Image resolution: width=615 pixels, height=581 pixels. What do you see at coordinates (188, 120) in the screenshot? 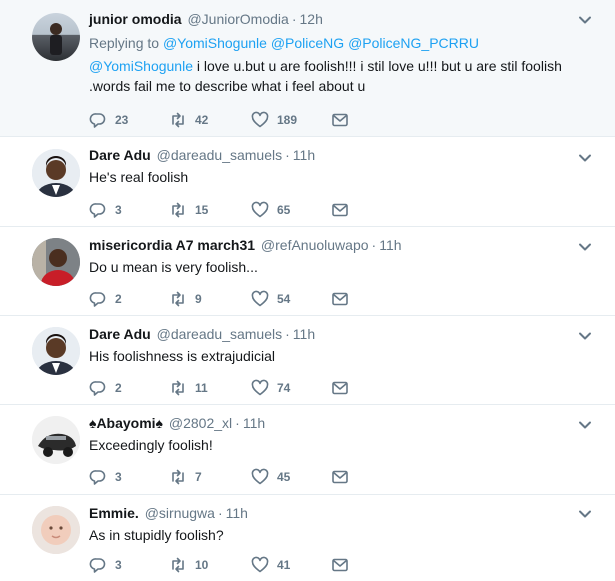
I see `retweet-button: 42` at bounding box center [188, 120].